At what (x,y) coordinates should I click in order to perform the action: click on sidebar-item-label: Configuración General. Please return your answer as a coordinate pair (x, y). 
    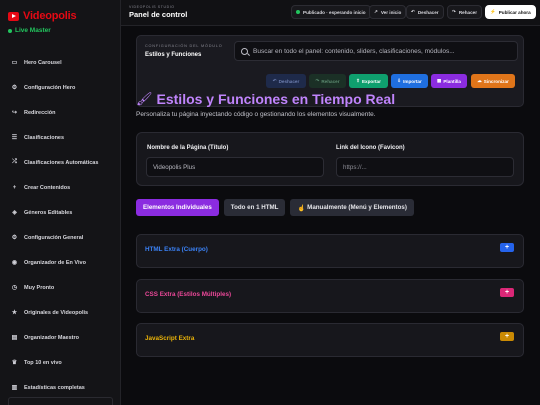
    Looking at the image, I should click on (54, 237).